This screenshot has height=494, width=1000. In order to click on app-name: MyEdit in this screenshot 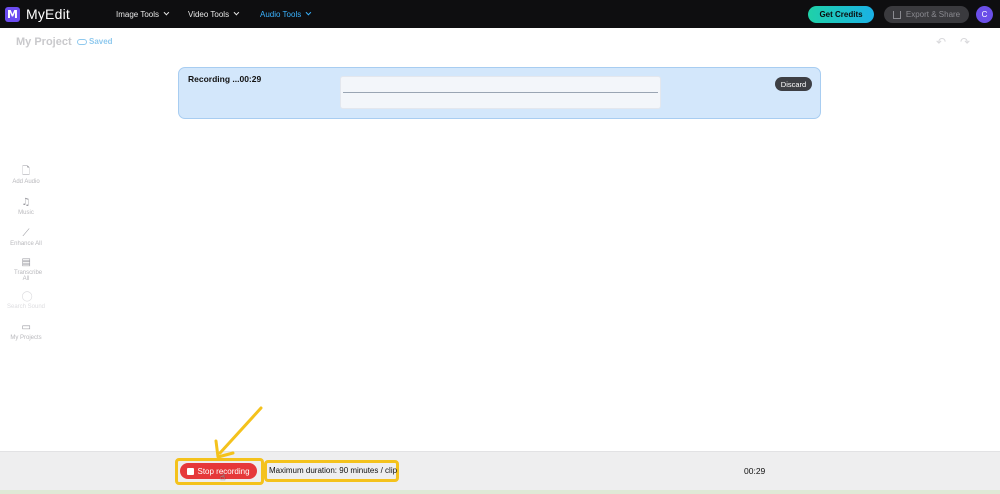, I will do `click(48, 14)`.